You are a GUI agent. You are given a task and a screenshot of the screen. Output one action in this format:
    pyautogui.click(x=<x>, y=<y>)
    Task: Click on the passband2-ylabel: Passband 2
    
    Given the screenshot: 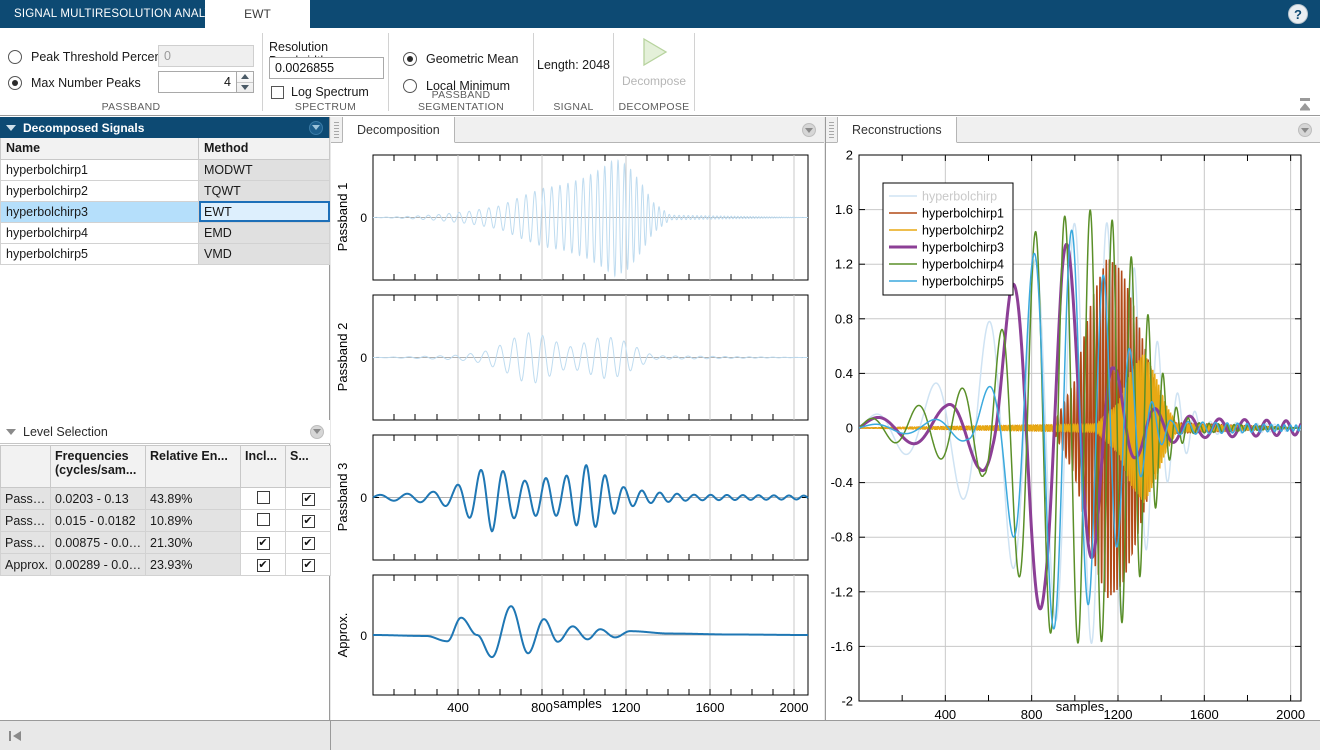 What is the action you would take?
    pyautogui.click(x=342, y=357)
    